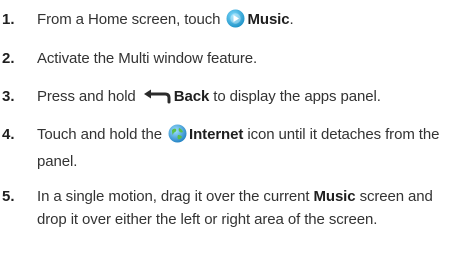 This screenshot has width=464, height=266. I want to click on step-text-before: Press and hold, so click(88, 96).